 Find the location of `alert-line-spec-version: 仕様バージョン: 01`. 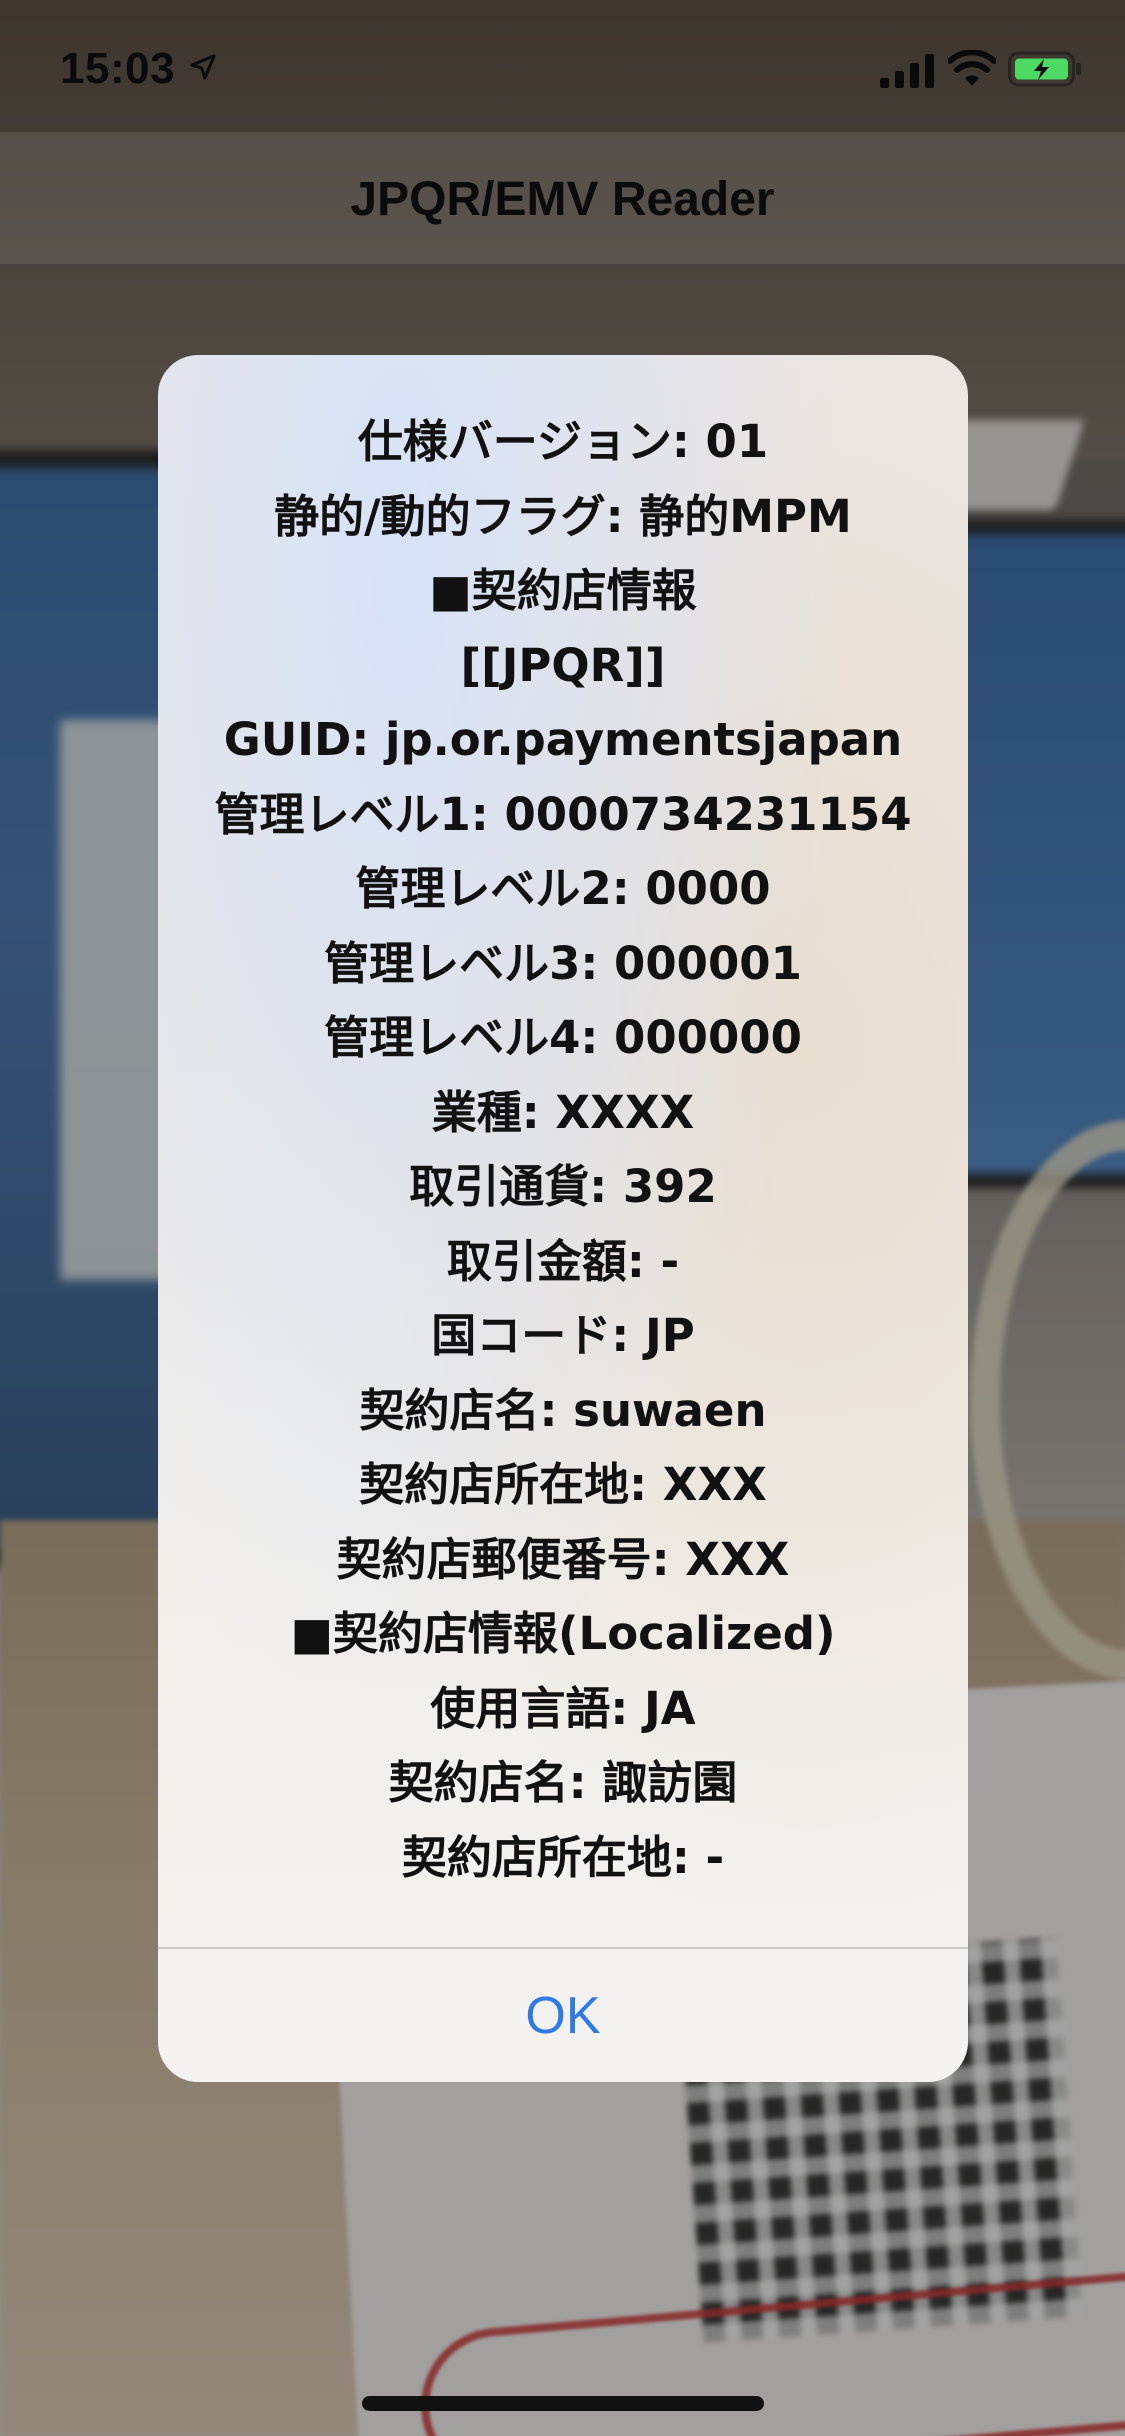

alert-line-spec-version: 仕様バージョン: 01 is located at coordinates (563, 441).